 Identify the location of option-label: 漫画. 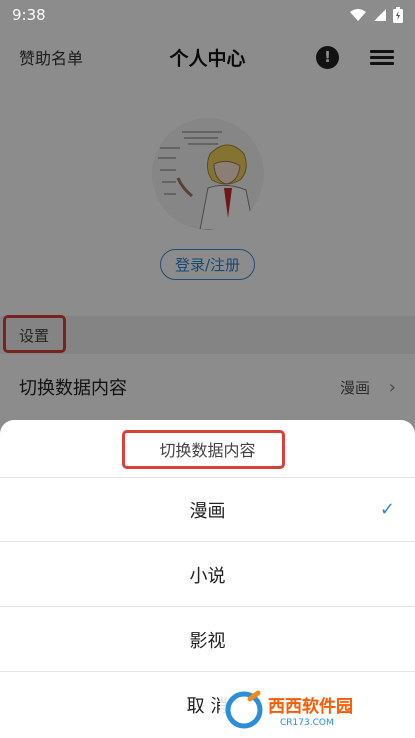
(207, 511).